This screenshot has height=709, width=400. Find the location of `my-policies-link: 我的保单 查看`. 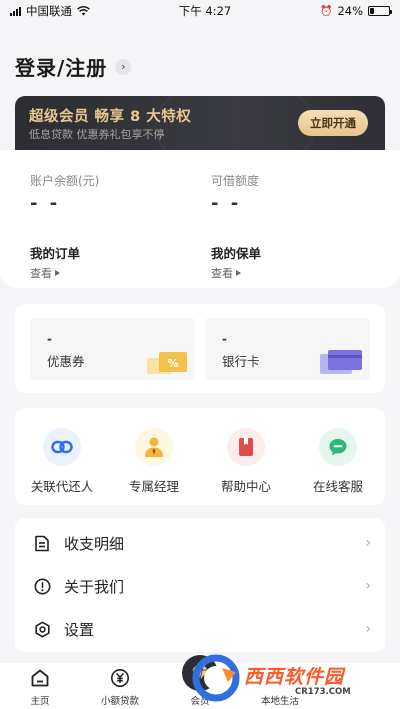

my-policies-link: 我的保单 查看 is located at coordinates (236, 262).